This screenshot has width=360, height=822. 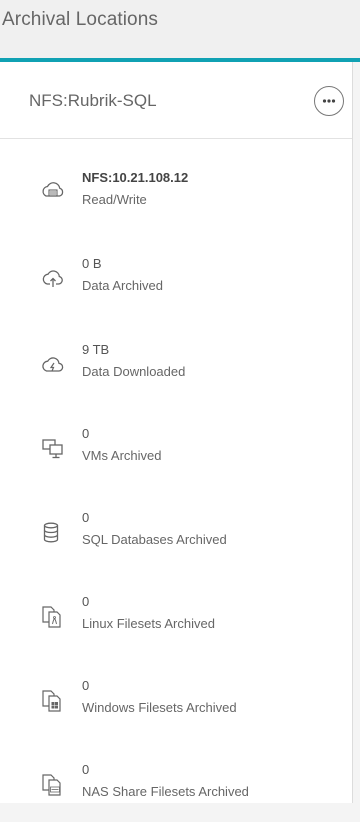 I want to click on nas-fileset-icon, so click(x=53, y=785).